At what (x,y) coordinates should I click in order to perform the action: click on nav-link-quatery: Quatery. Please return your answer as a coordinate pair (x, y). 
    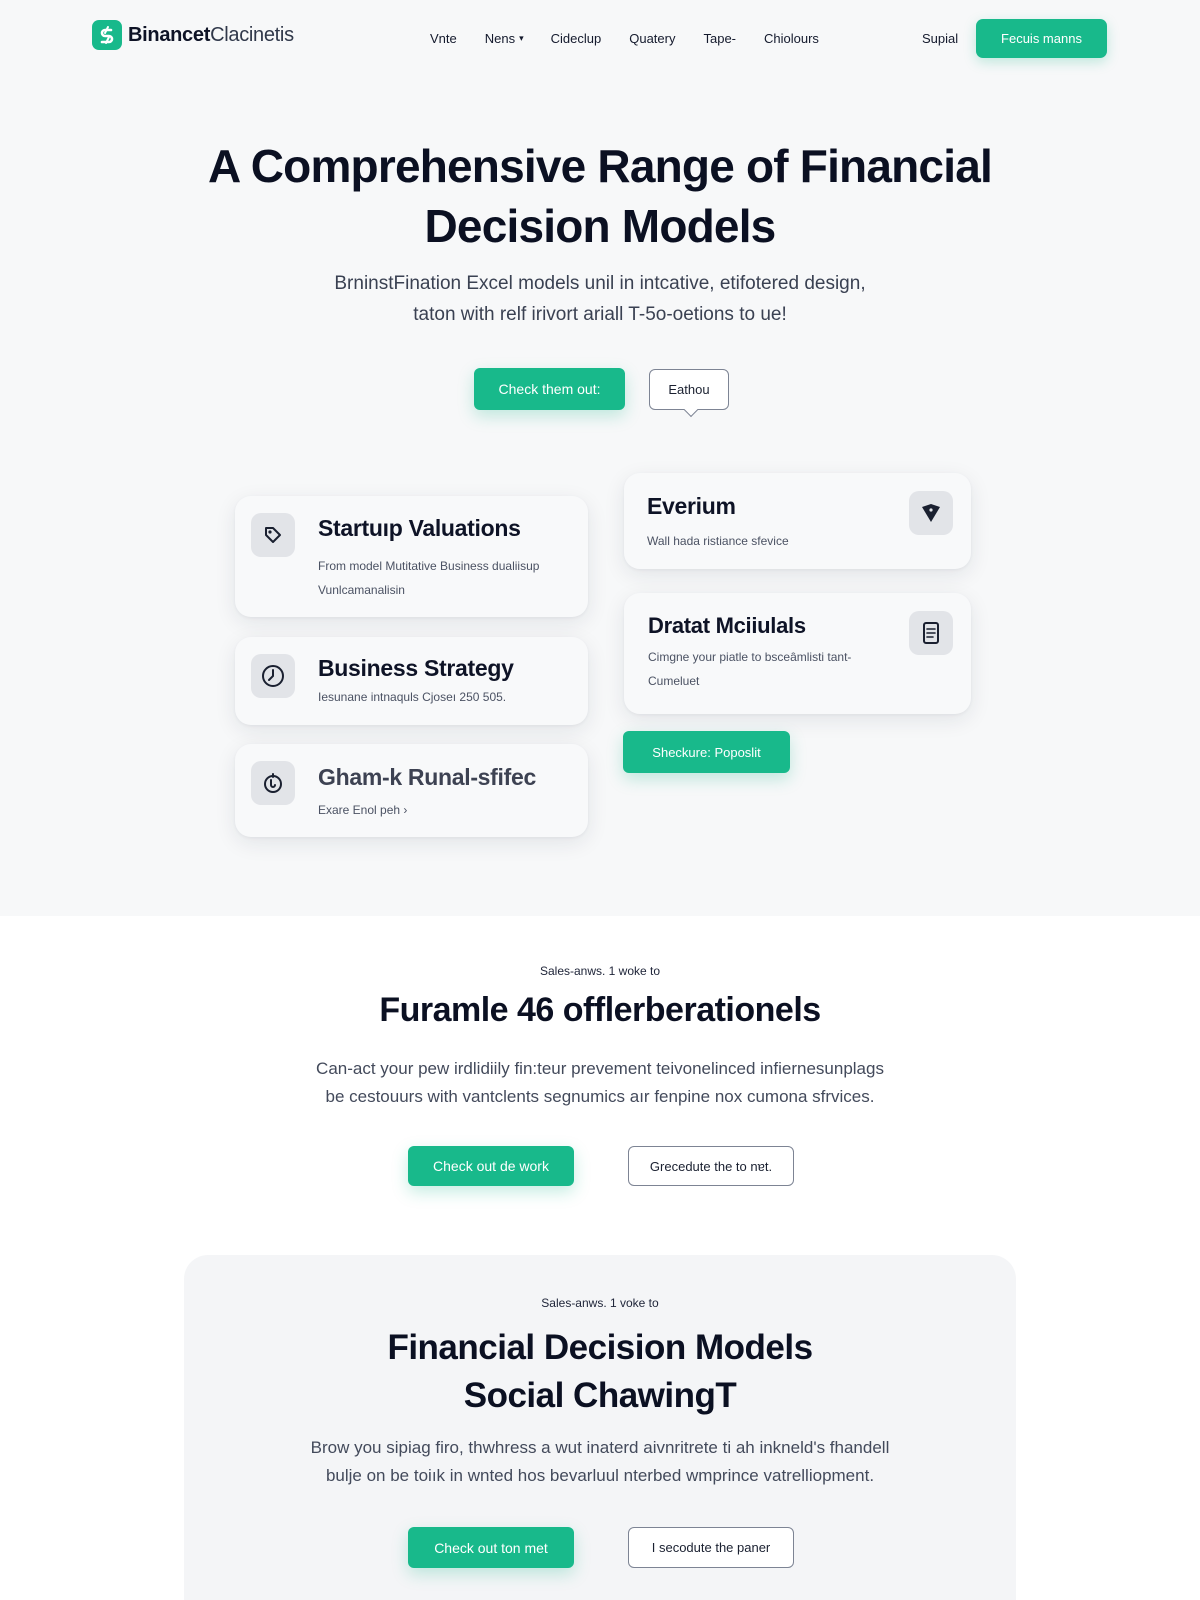
    Looking at the image, I should click on (652, 38).